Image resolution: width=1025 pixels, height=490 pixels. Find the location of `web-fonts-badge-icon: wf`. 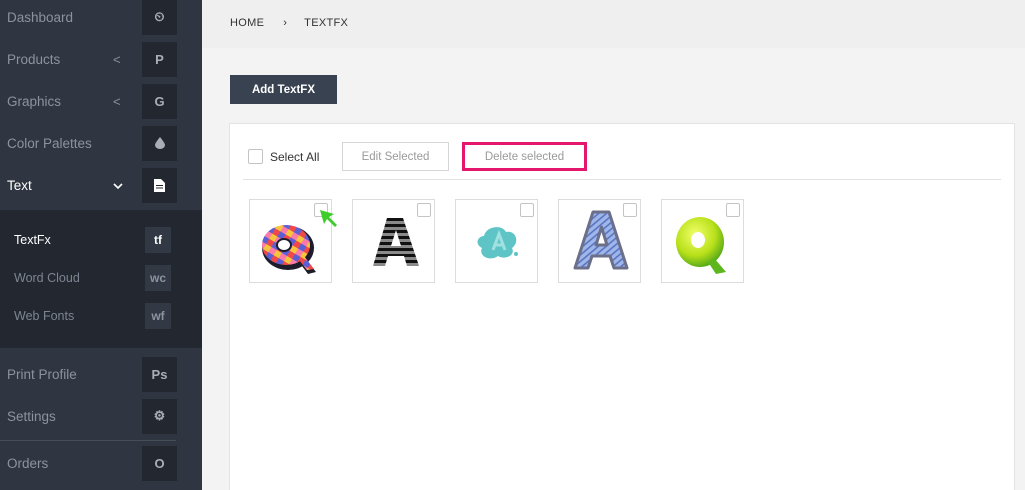

web-fonts-badge-icon: wf is located at coordinates (158, 316).